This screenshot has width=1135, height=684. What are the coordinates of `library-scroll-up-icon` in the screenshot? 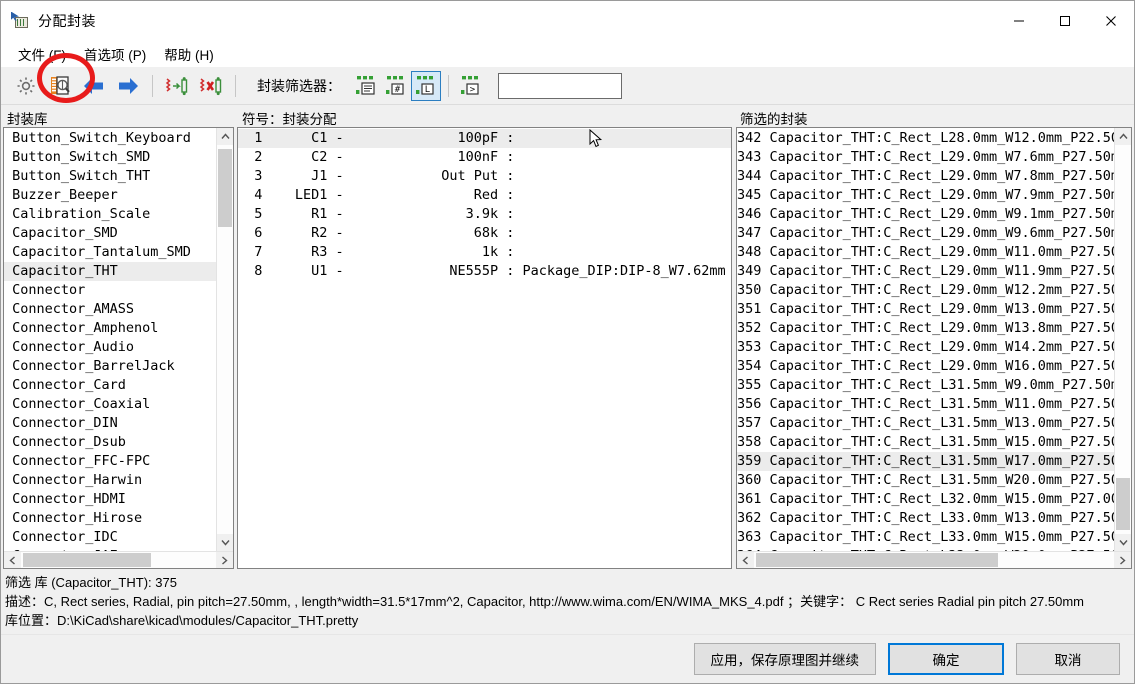 It's located at (225, 136).